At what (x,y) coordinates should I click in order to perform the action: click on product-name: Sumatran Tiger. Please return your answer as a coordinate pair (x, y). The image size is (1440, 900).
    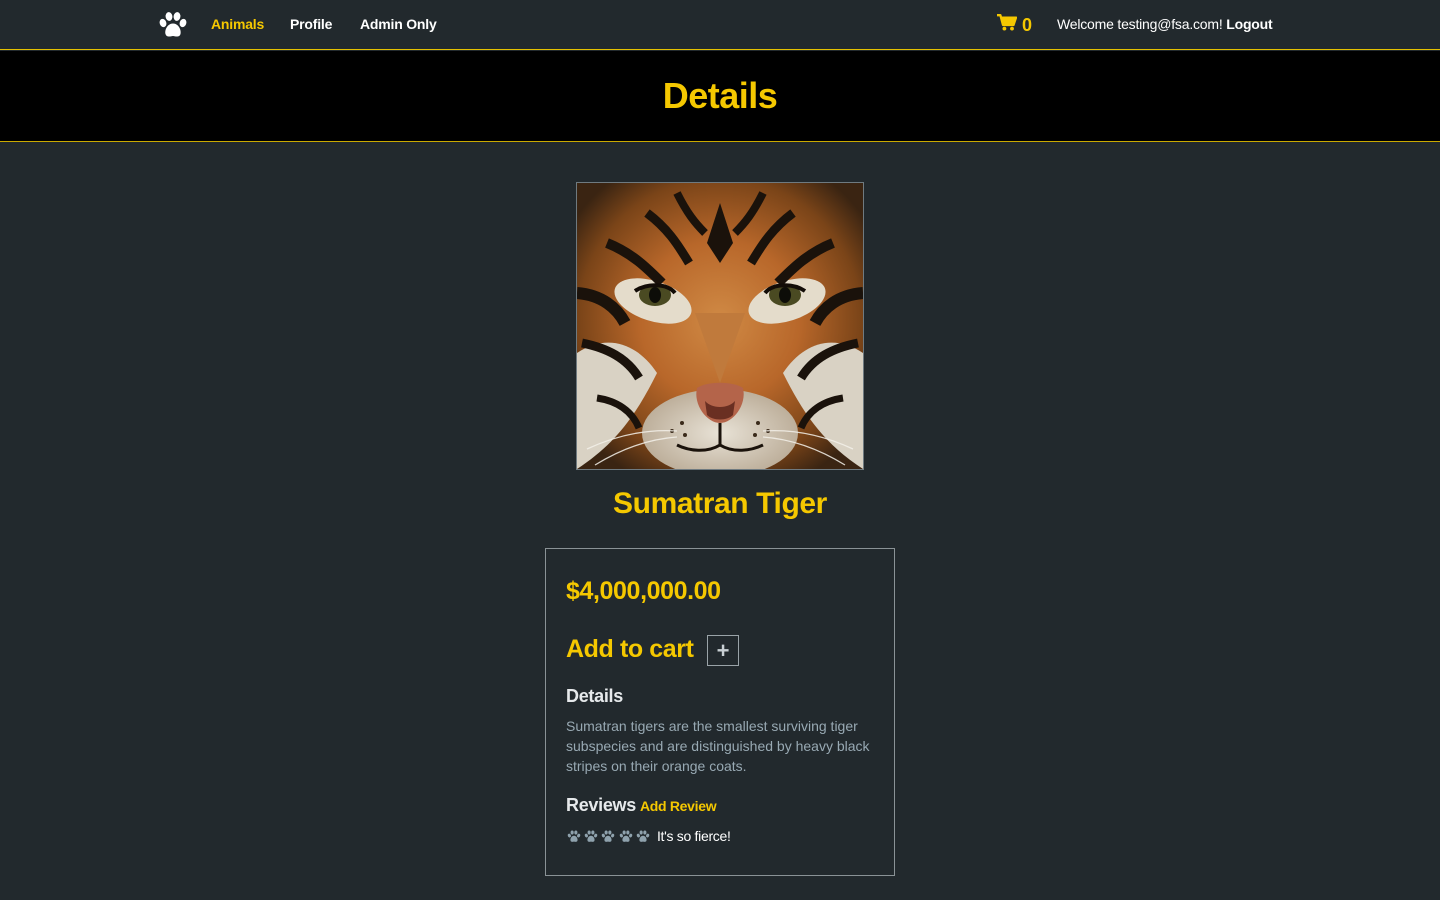
    Looking at the image, I should click on (720, 503).